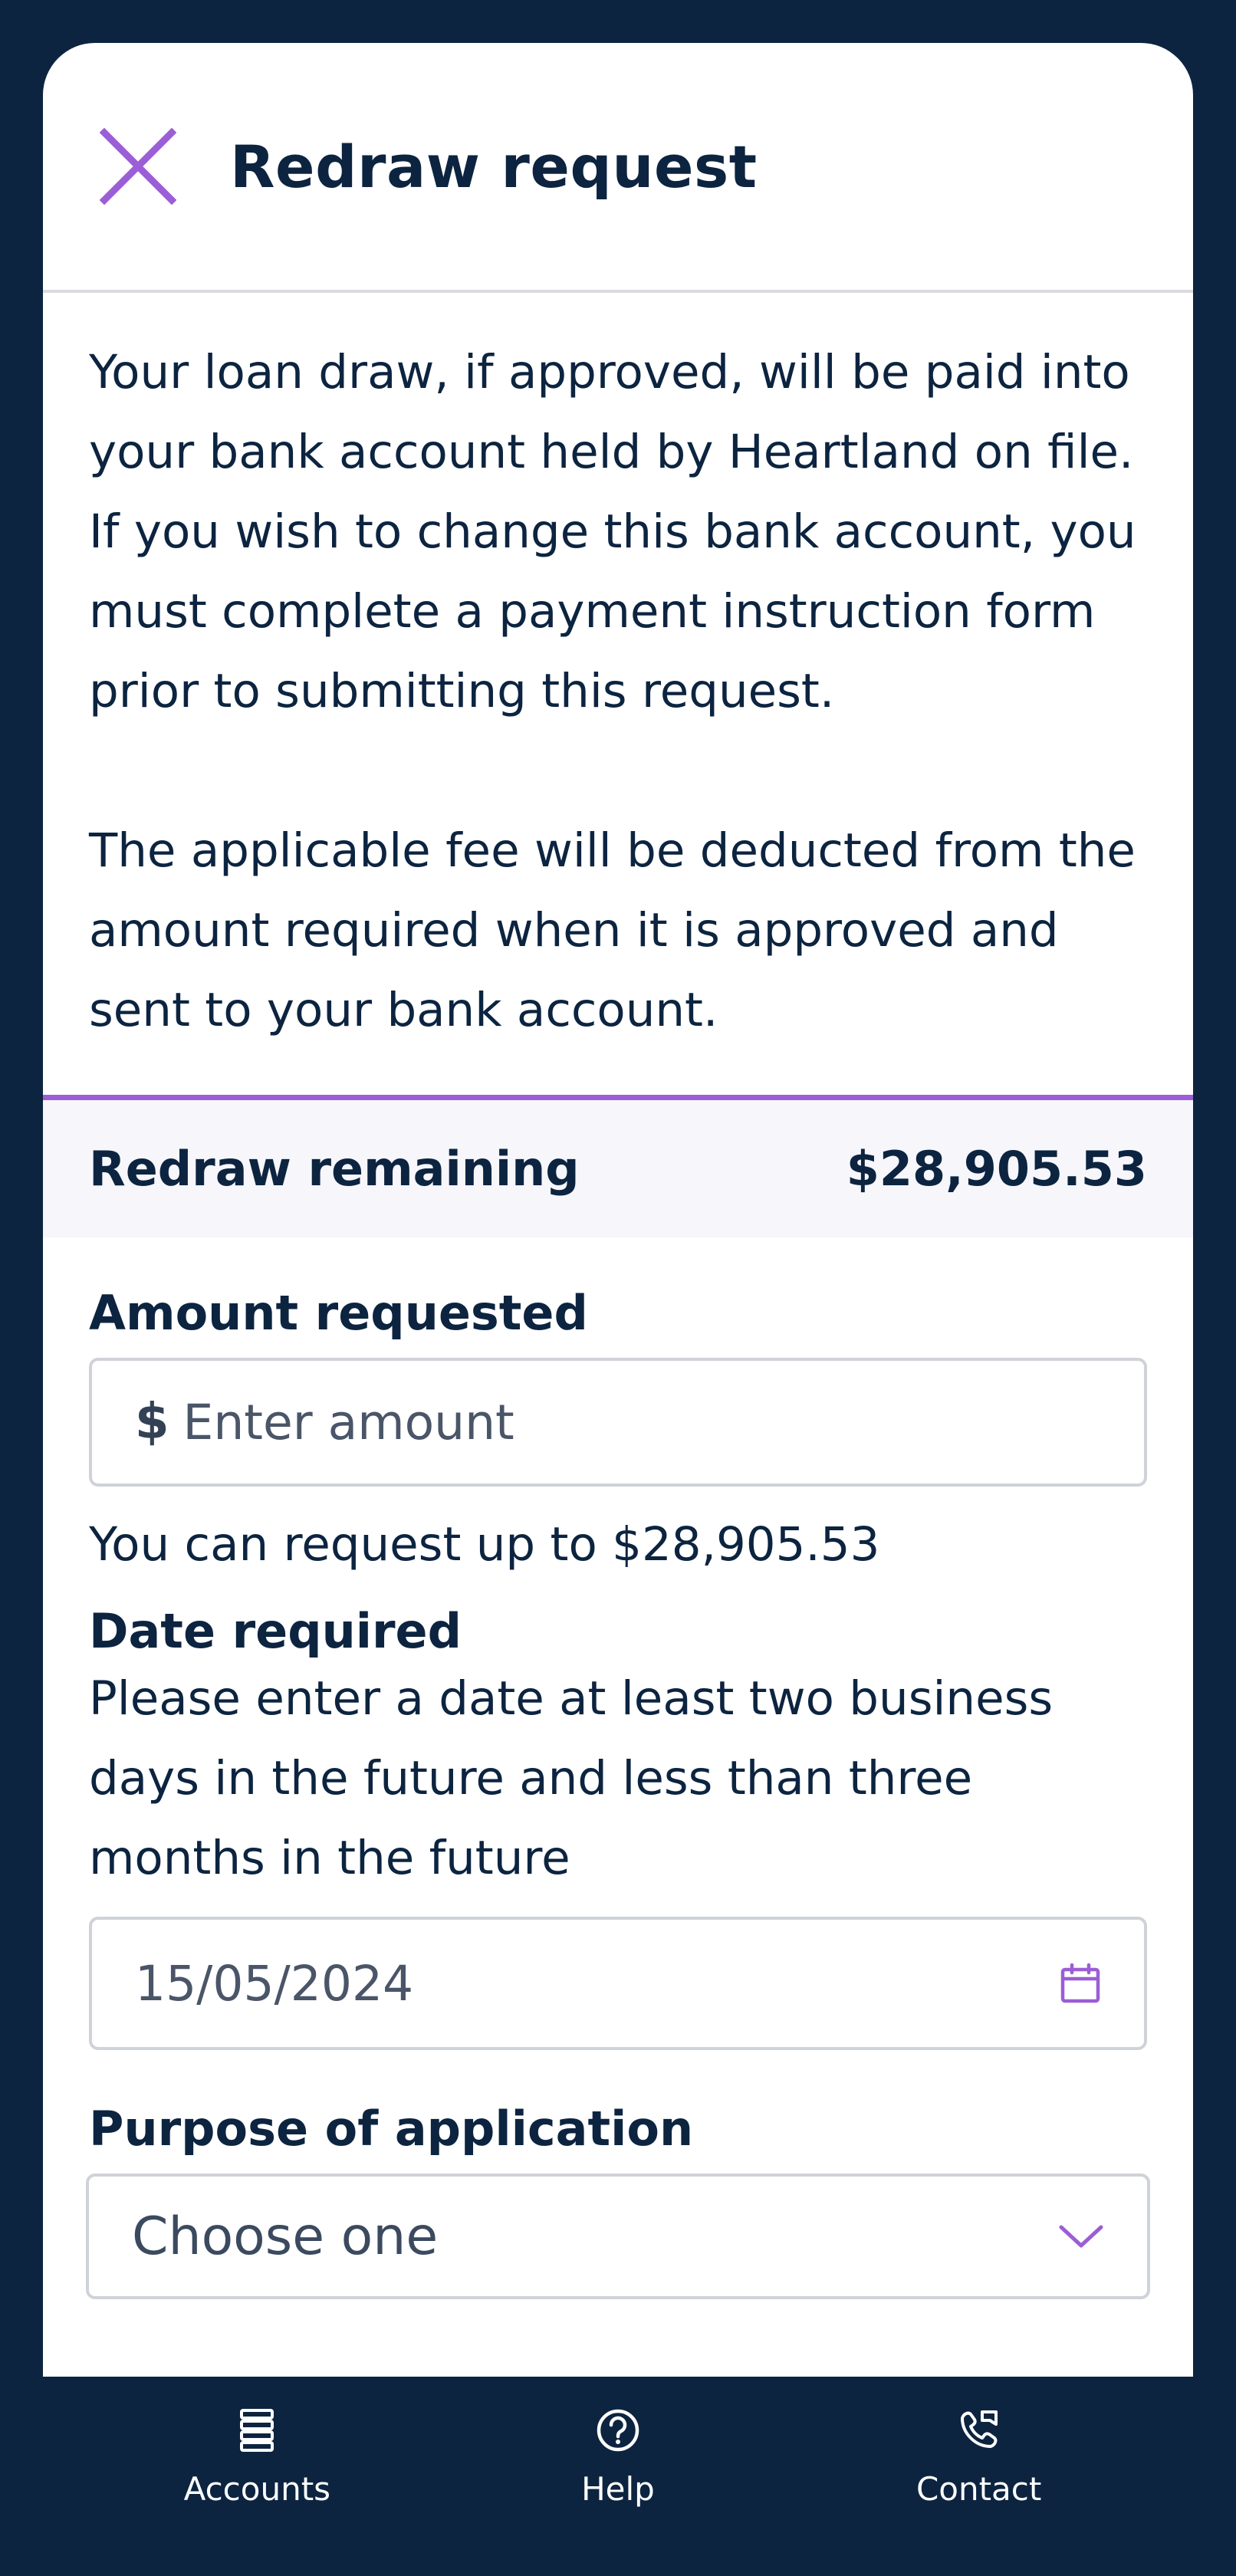 Image resolution: width=1236 pixels, height=2576 pixels. What do you see at coordinates (334, 1169) in the screenshot?
I see `redraw-remaining-label: Redraw remaining` at bounding box center [334, 1169].